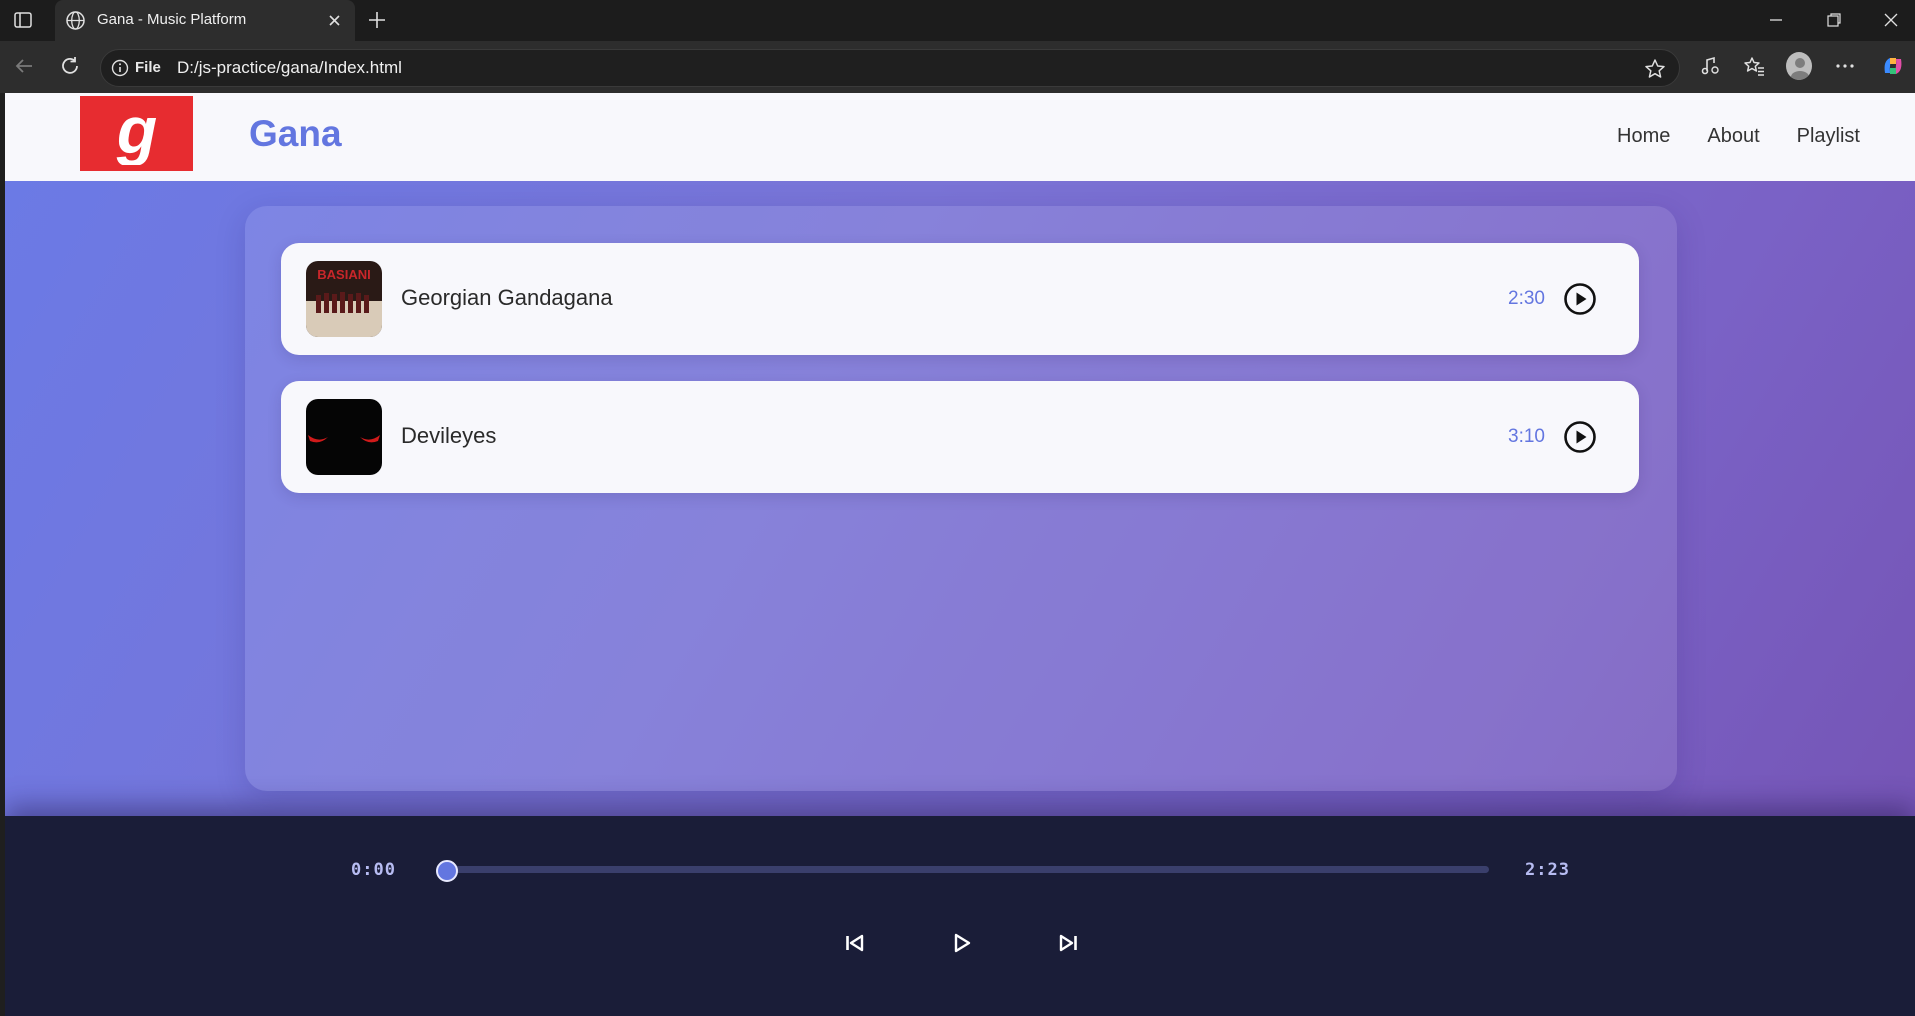 This screenshot has width=1915, height=1016. What do you see at coordinates (507, 297) in the screenshot?
I see `song-title: Georgian Gandagana` at bounding box center [507, 297].